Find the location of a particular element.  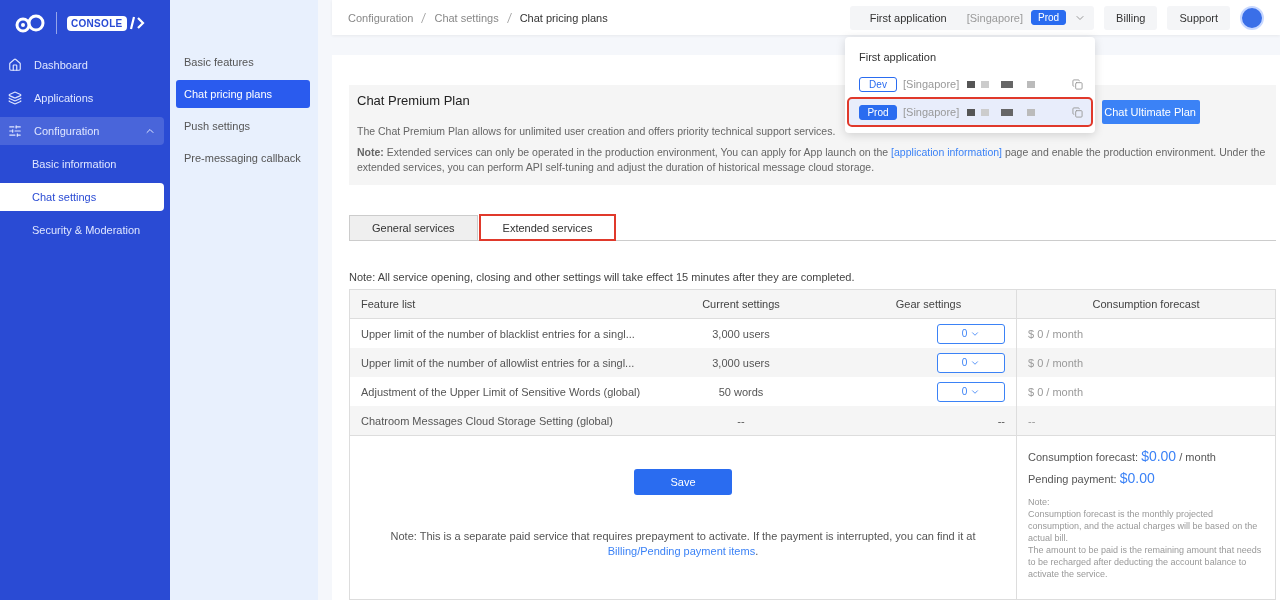

table-cell: 3,000 users is located at coordinates (741, 362).